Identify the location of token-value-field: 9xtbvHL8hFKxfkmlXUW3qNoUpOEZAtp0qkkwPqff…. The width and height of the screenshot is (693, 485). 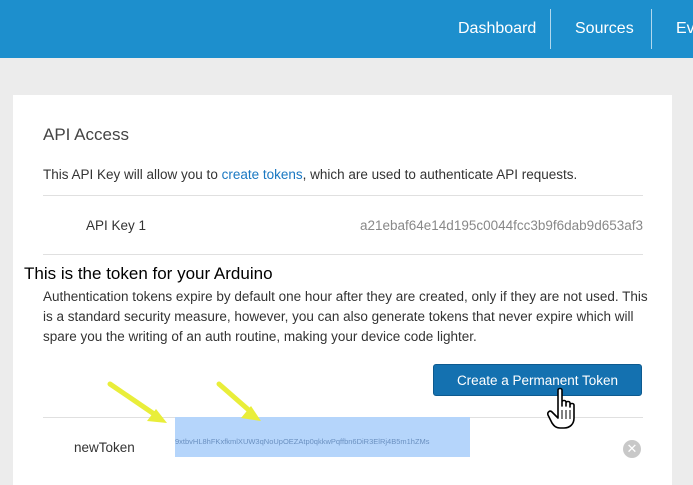
(322, 437).